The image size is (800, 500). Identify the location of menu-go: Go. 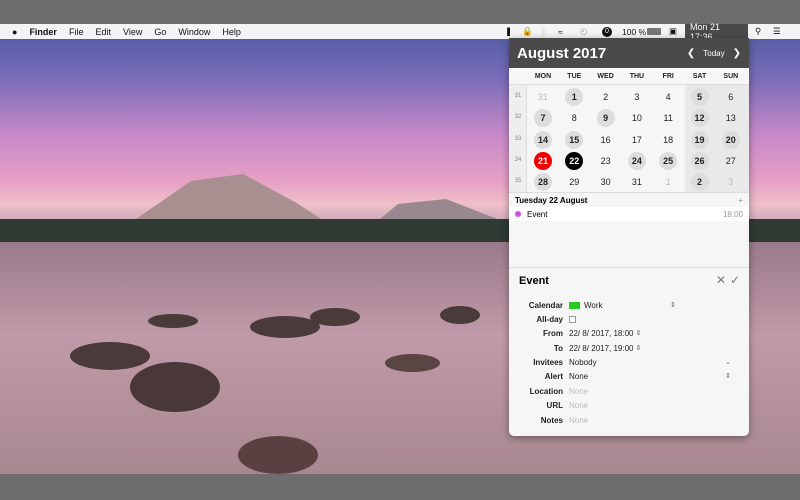
(160, 32).